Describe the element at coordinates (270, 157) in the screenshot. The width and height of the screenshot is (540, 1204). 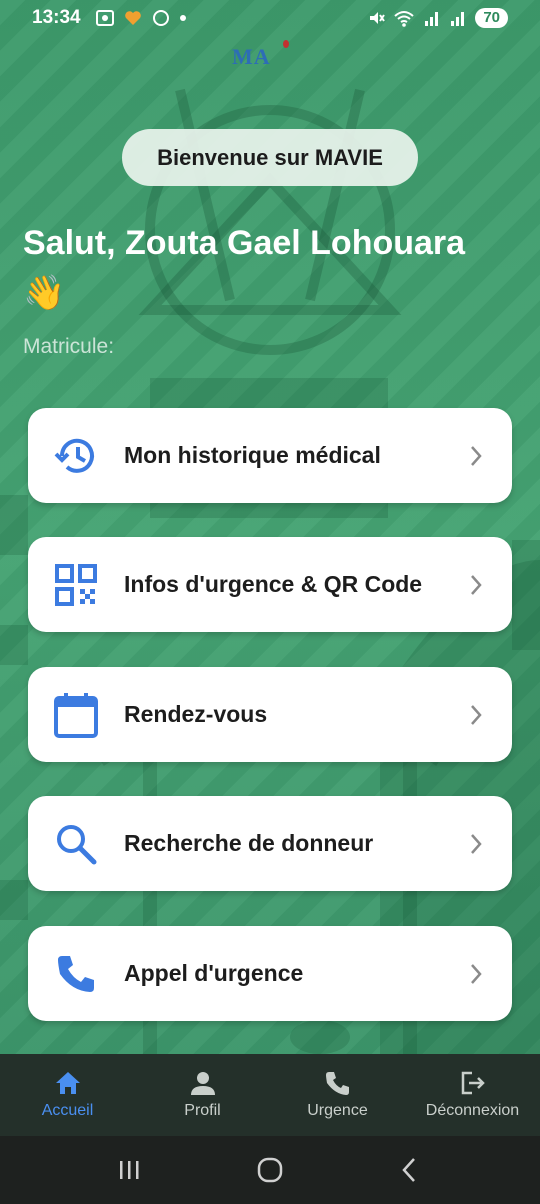
I see `welcome-chip: Bienvenue sur MAVIE` at that location.